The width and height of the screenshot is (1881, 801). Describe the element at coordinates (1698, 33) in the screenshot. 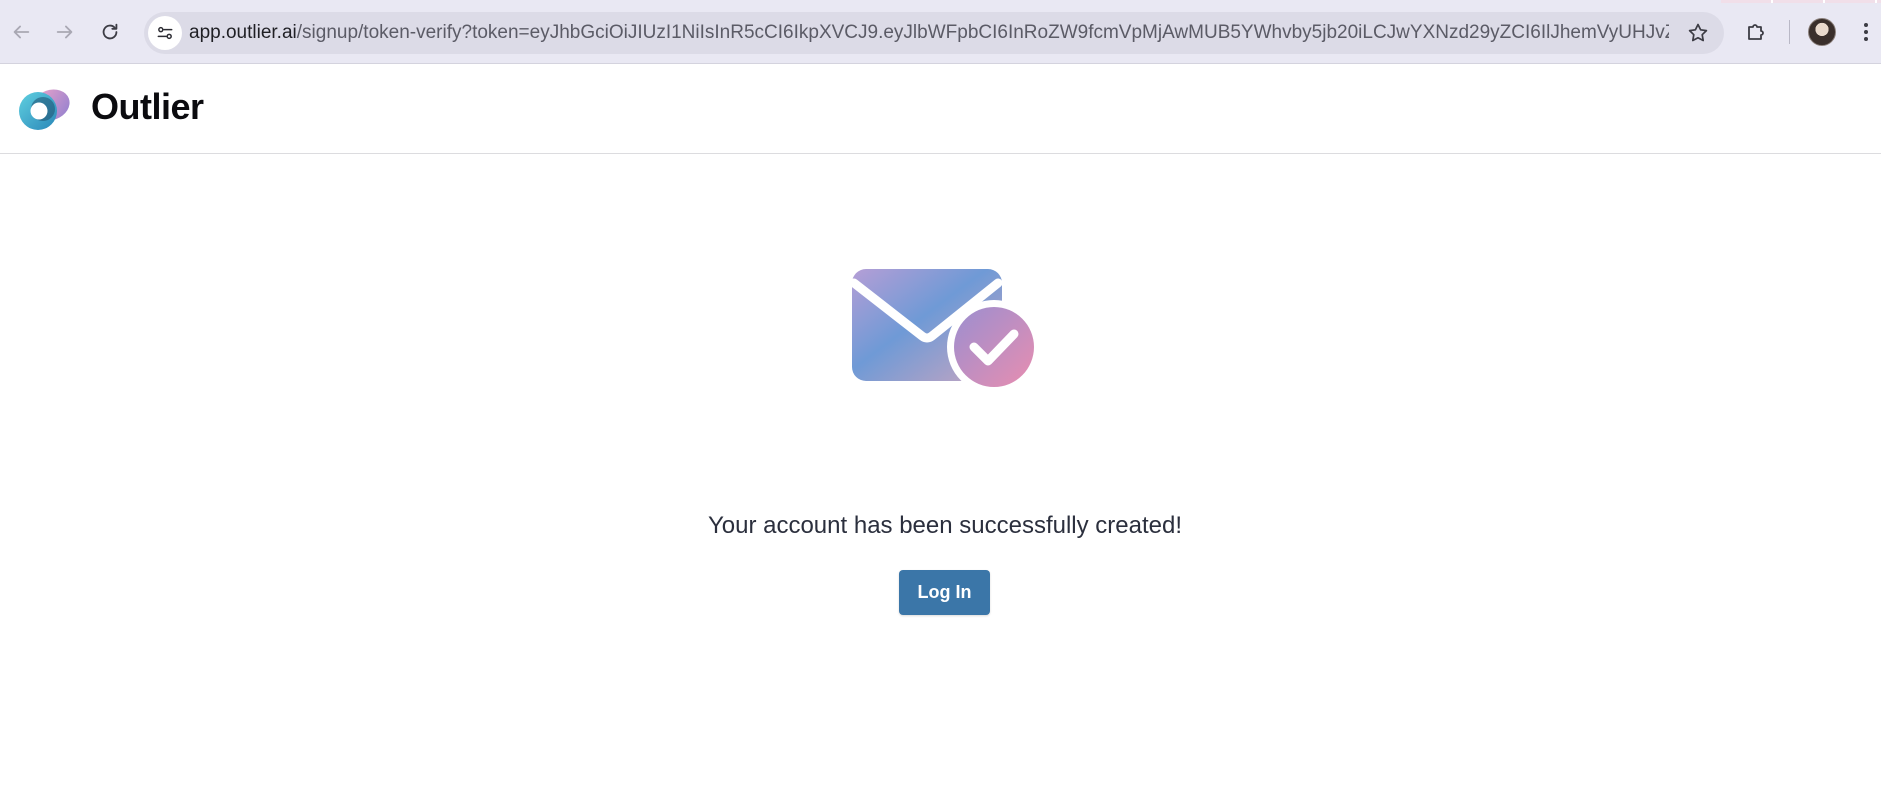

I see `star-icon` at that location.